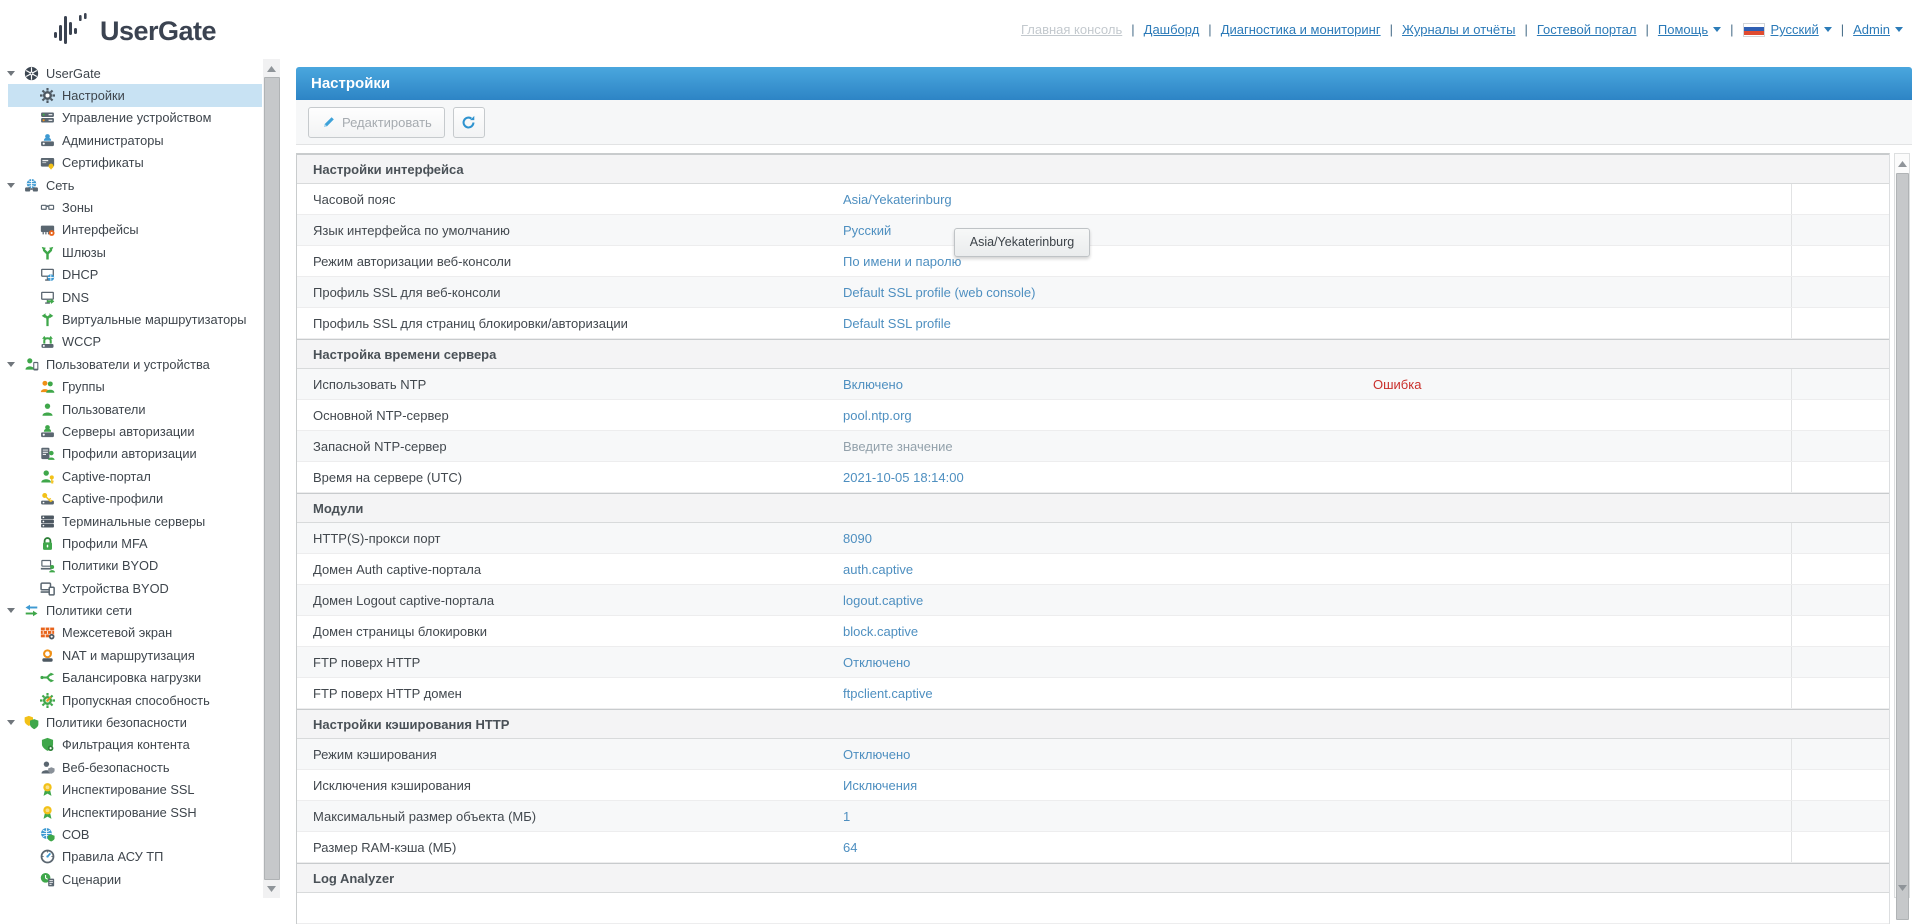 This screenshot has width=1919, height=924. I want to click on main-scrollbar, so click(1902, 536).